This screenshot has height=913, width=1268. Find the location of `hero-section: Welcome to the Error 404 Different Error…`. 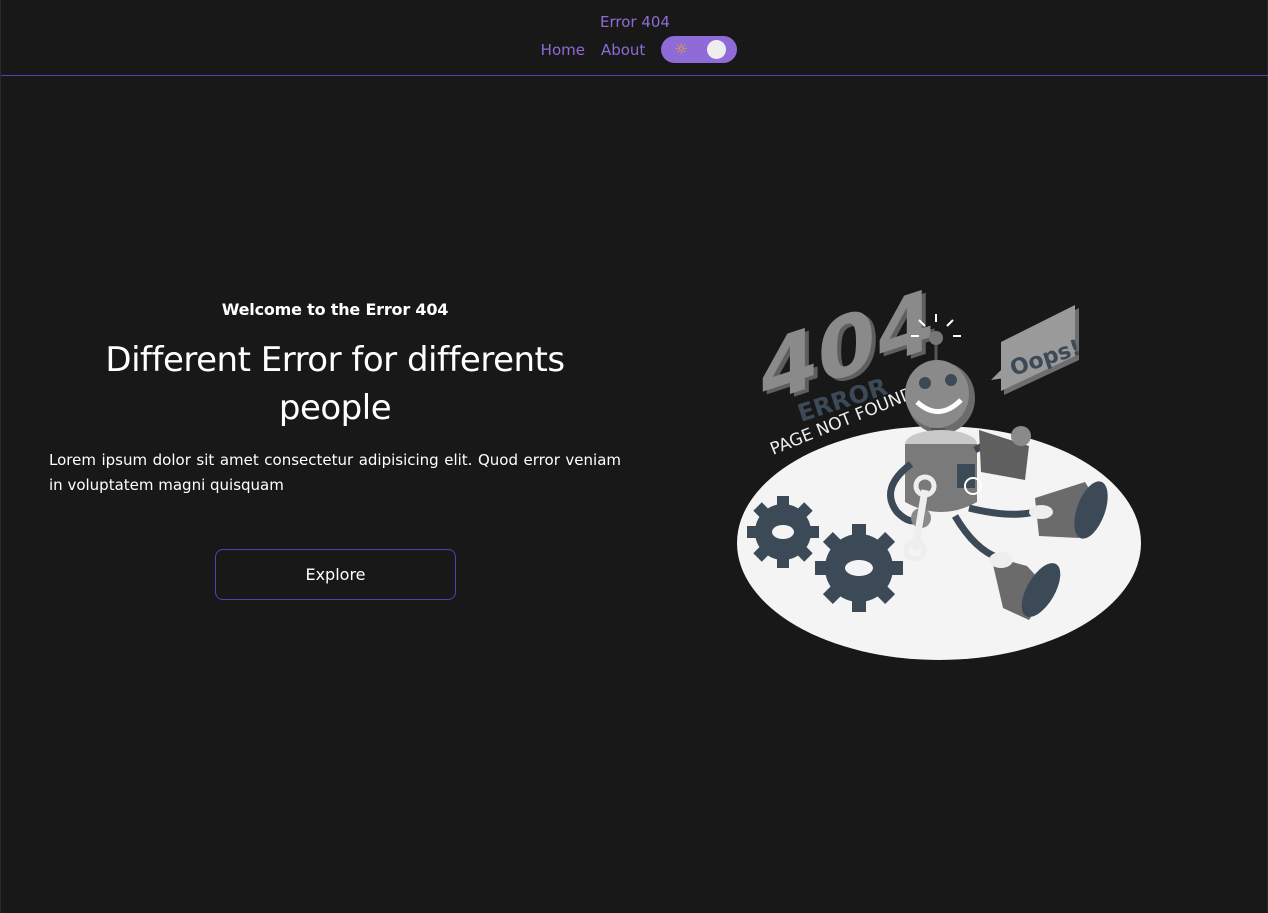

hero-section: Welcome to the Error 404 Different Error… is located at coordinates (335, 397).